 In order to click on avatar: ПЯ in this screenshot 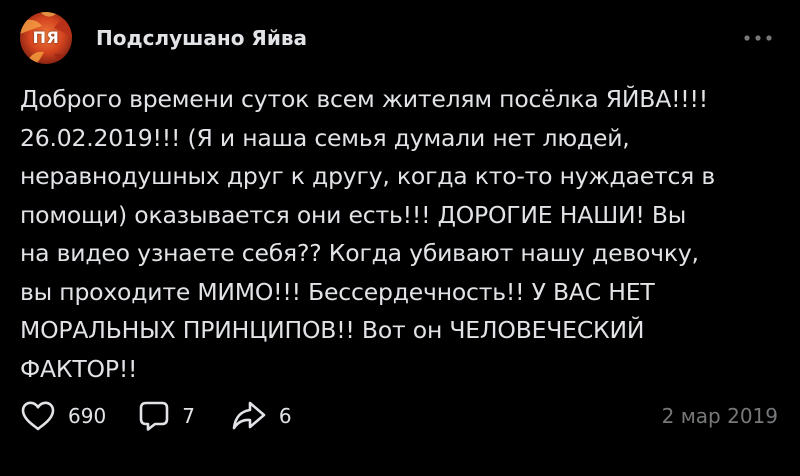, I will do `click(46, 38)`.